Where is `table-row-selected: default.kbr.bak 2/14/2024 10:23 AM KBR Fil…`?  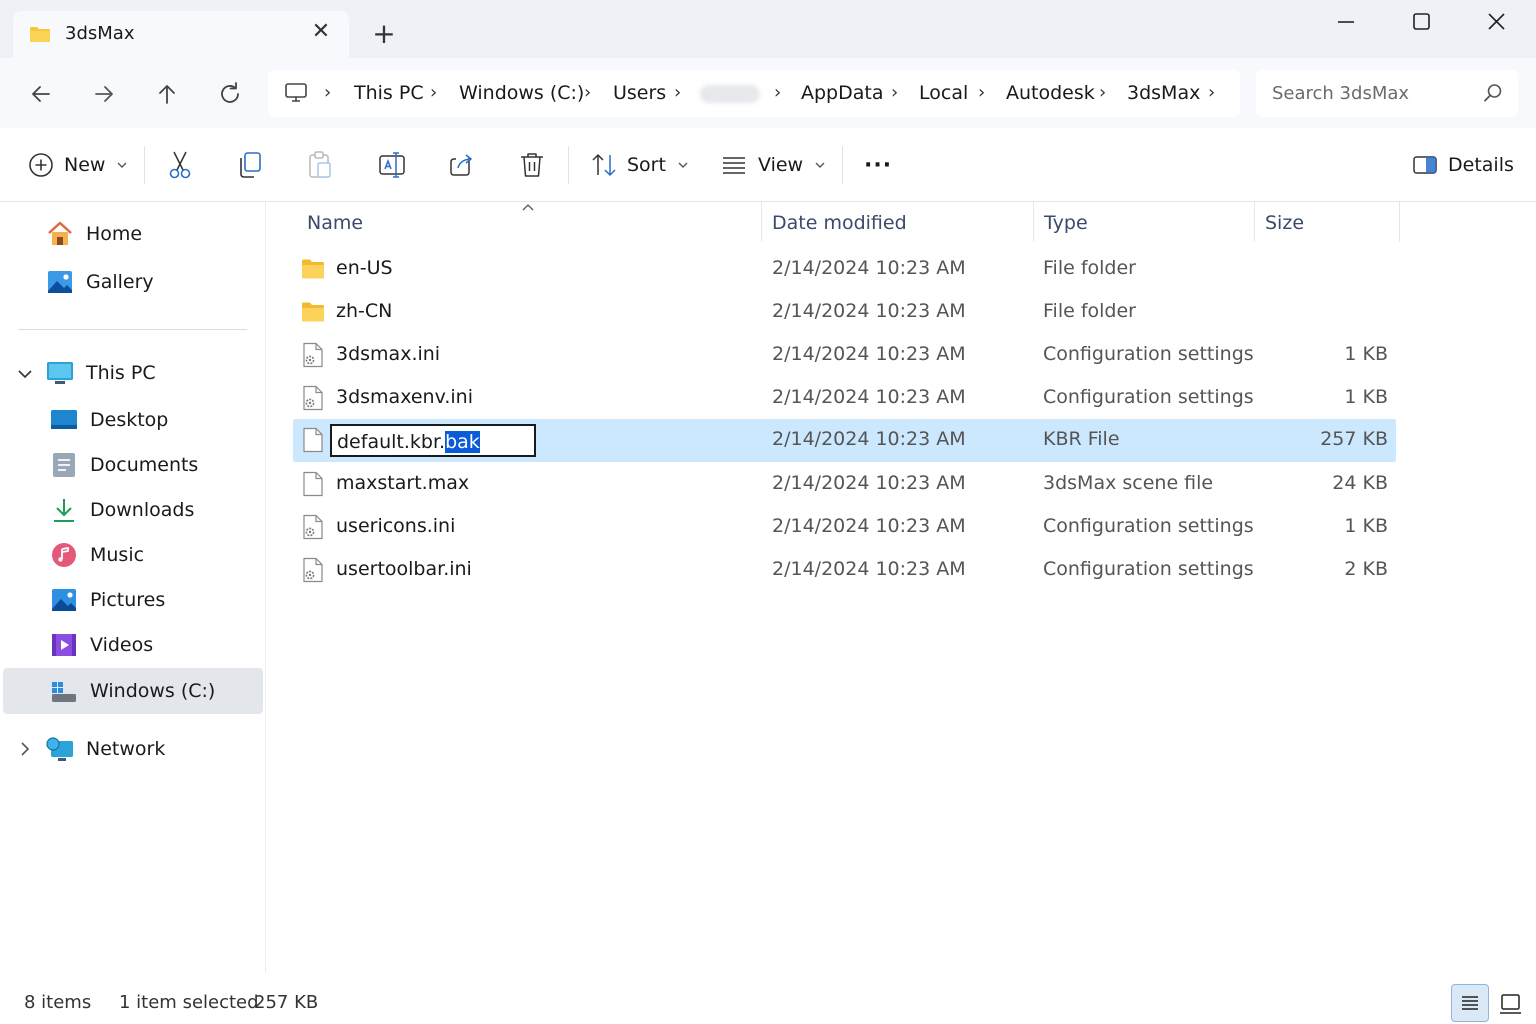 table-row-selected: default.kbr.bak 2/14/2024 10:23 AM KBR Fil… is located at coordinates (844, 440).